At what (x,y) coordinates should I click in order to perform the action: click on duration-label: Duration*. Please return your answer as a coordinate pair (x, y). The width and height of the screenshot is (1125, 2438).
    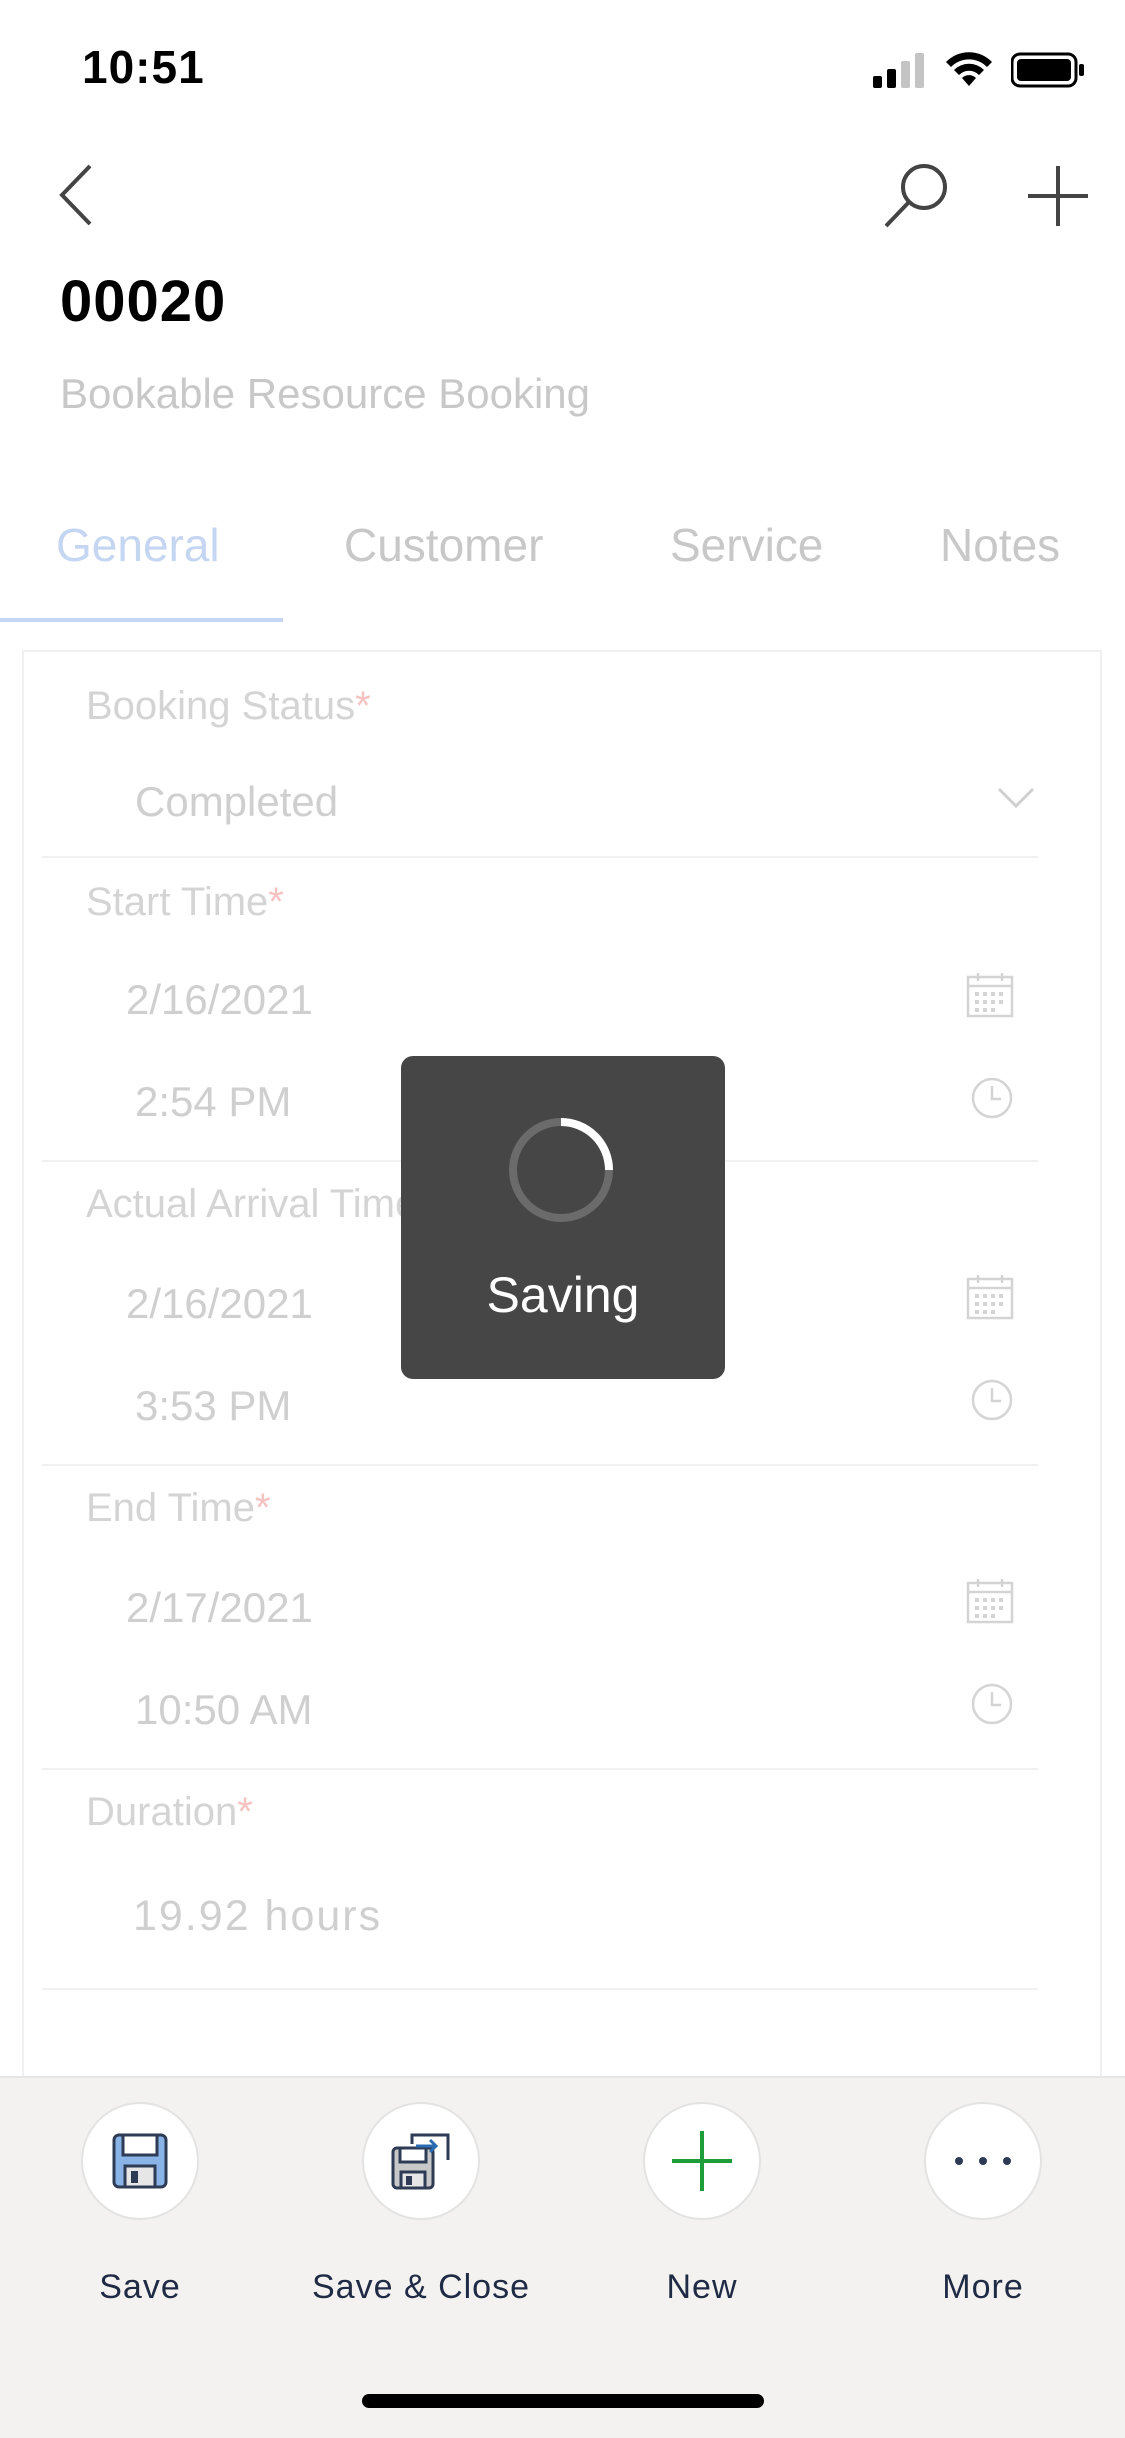
    Looking at the image, I should click on (169, 1812).